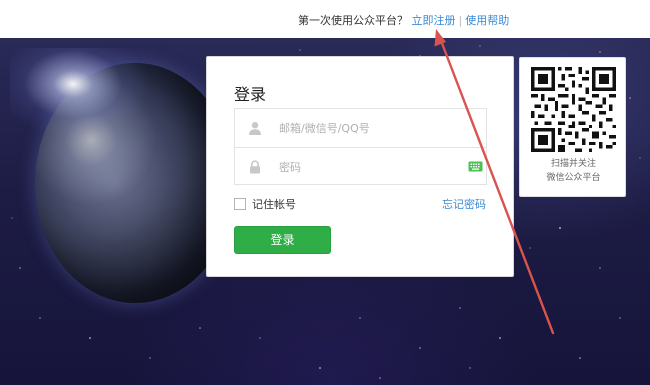 Image resolution: width=650 pixels, height=385 pixels. I want to click on username-field-row, so click(360, 128).